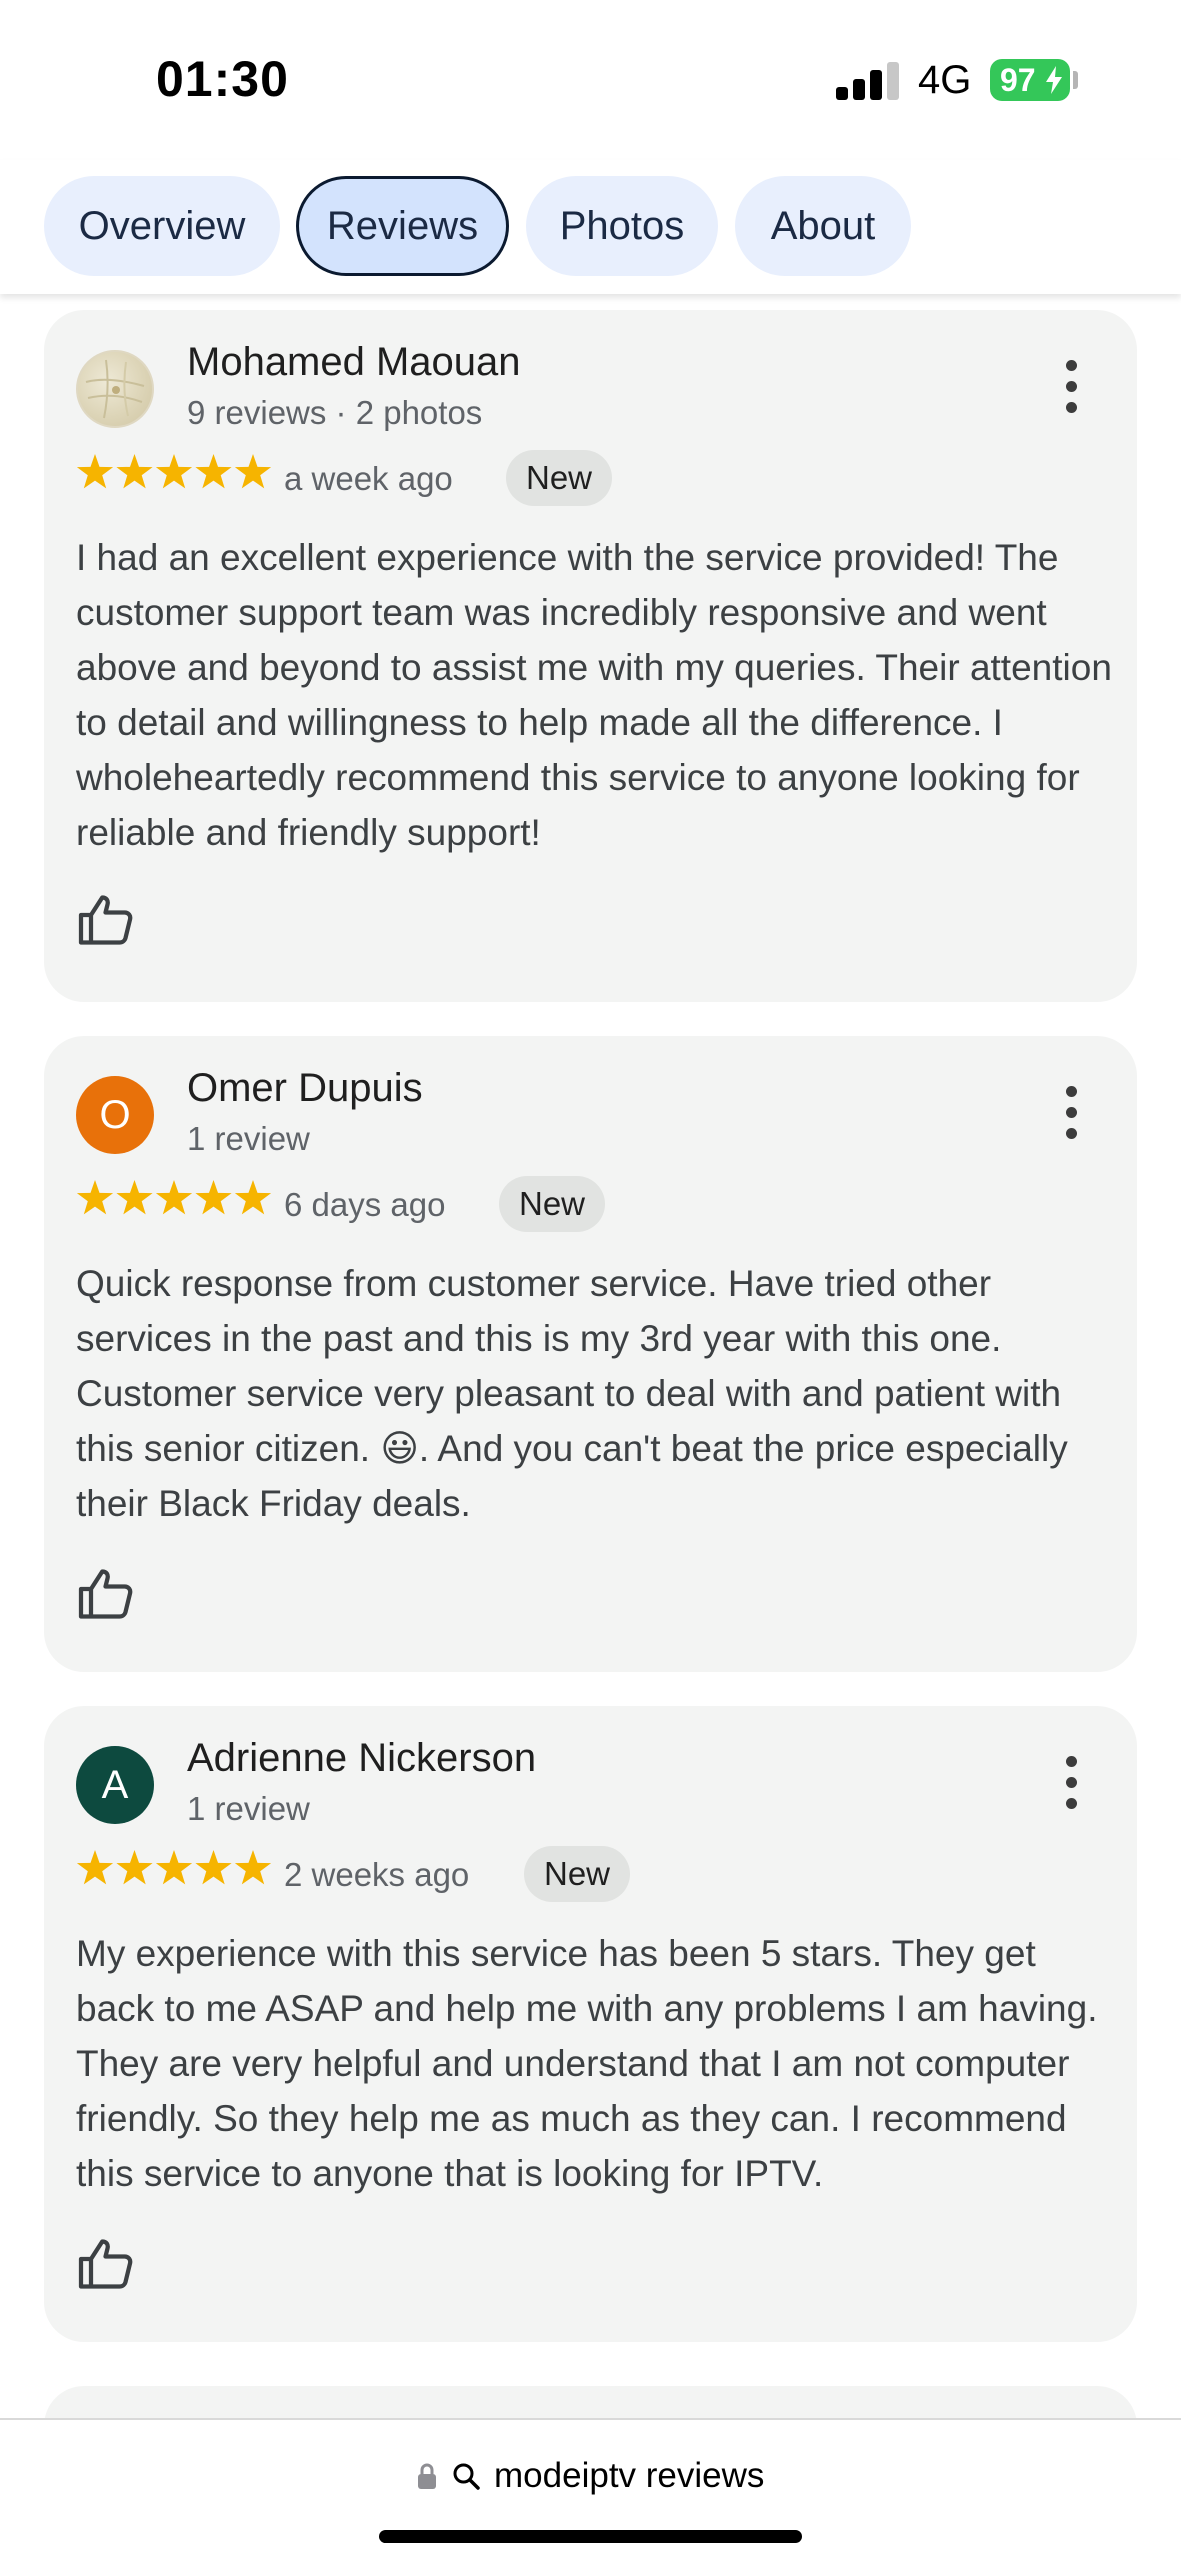 This screenshot has width=1181, height=2560. I want to click on battery-indicator: 97, so click(1030, 80).